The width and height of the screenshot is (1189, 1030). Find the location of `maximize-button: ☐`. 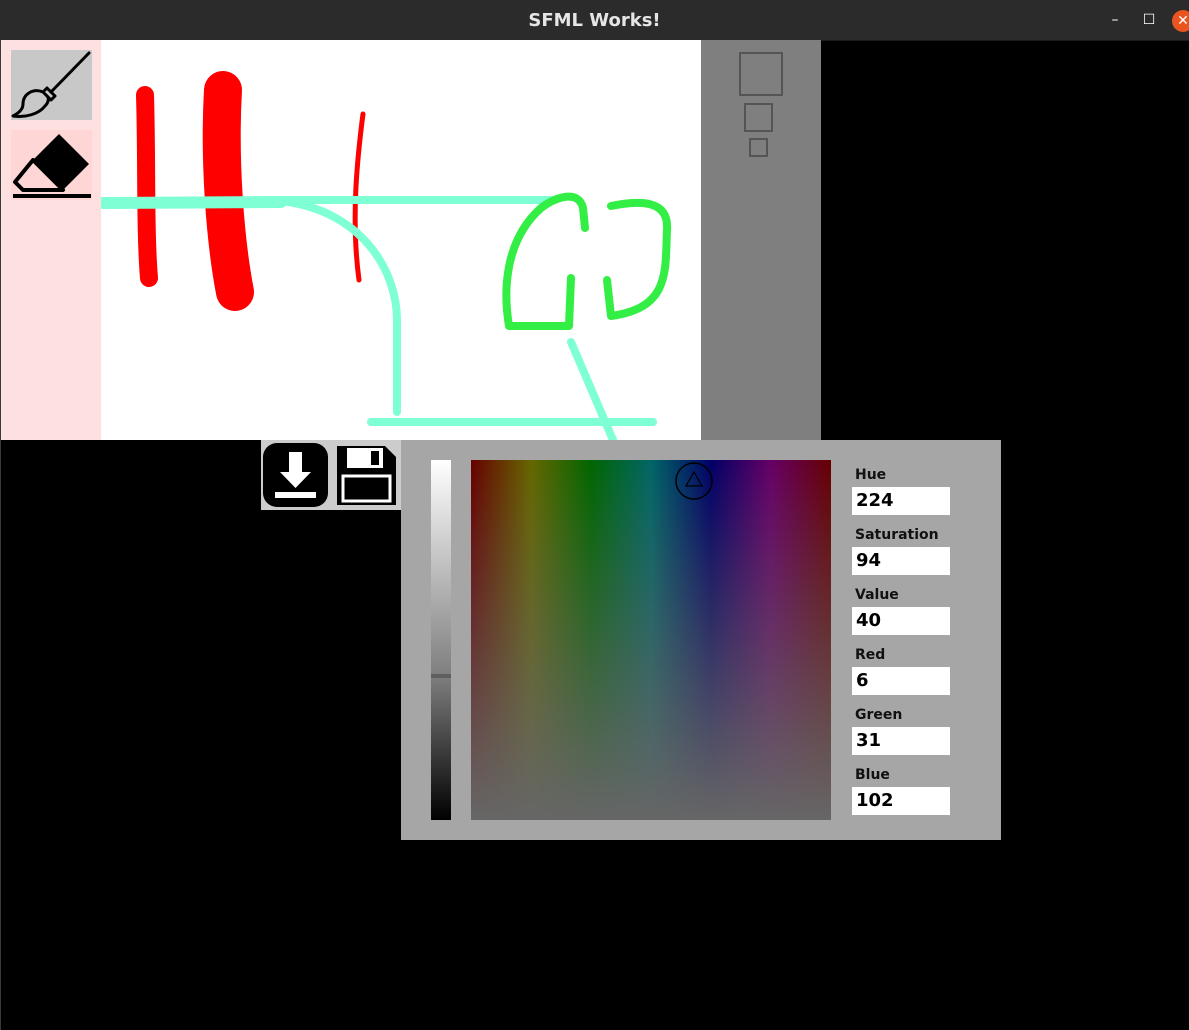

maximize-button: ☐ is located at coordinates (1149, 20).